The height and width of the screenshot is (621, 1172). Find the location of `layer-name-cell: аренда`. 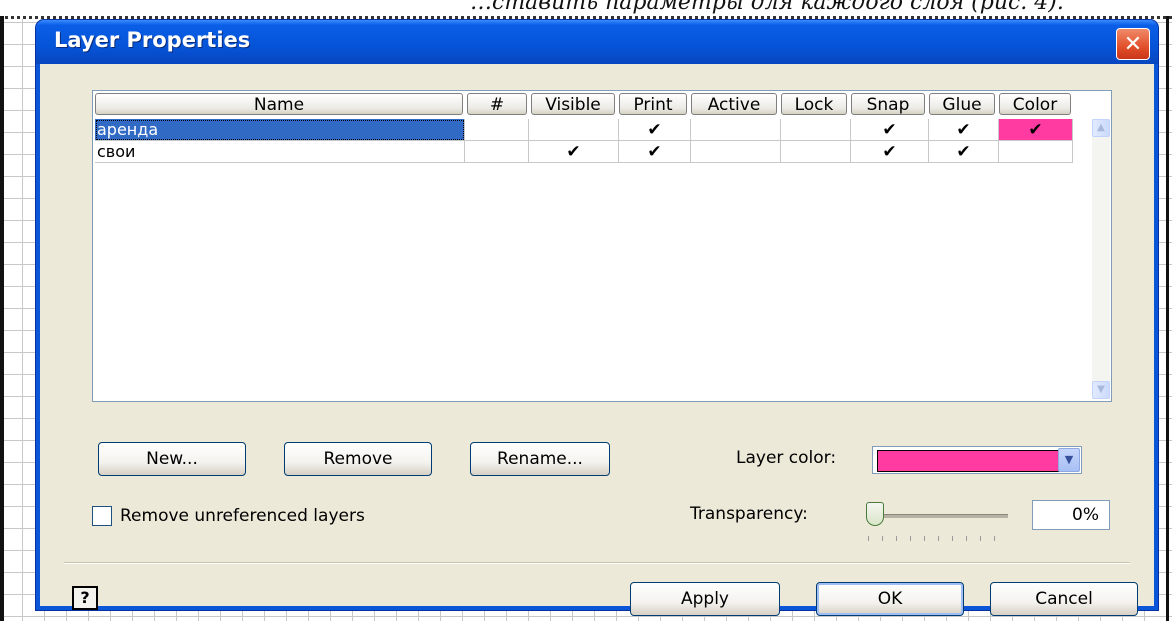

layer-name-cell: аренда is located at coordinates (280, 130).